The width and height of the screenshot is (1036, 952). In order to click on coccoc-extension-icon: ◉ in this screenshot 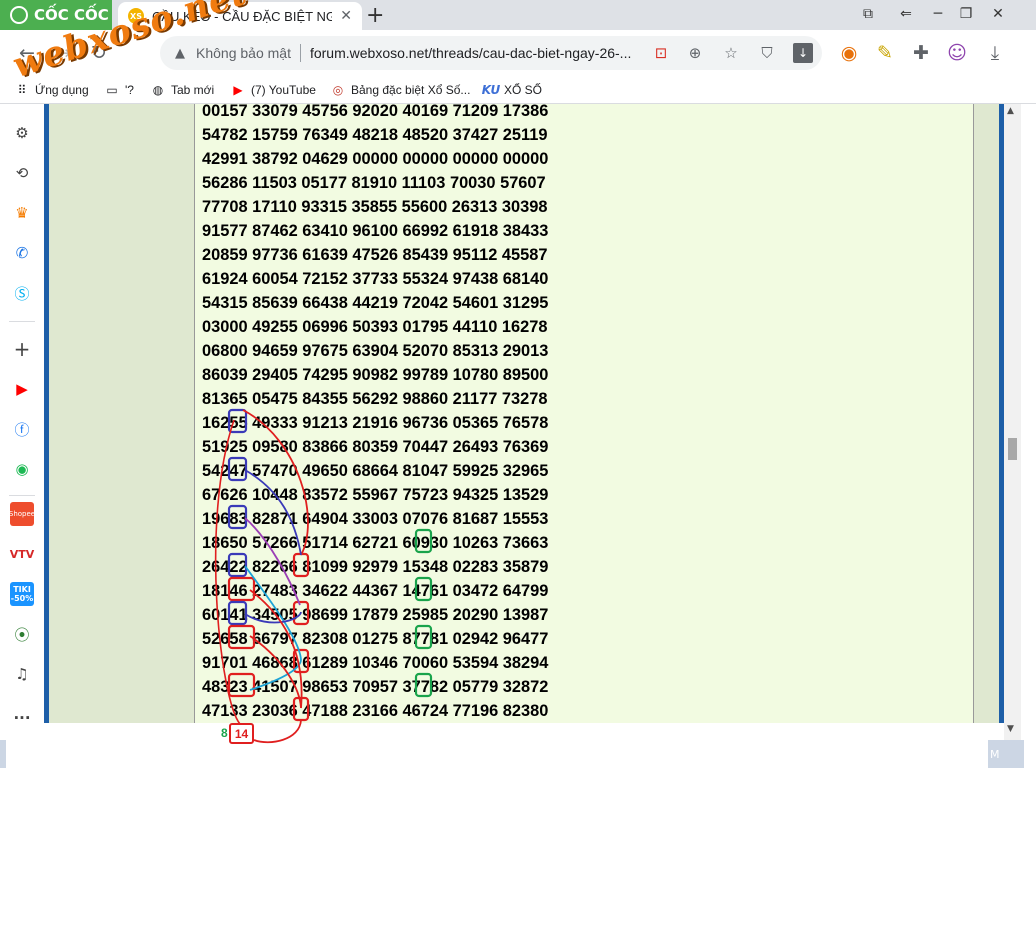, I will do `click(849, 53)`.